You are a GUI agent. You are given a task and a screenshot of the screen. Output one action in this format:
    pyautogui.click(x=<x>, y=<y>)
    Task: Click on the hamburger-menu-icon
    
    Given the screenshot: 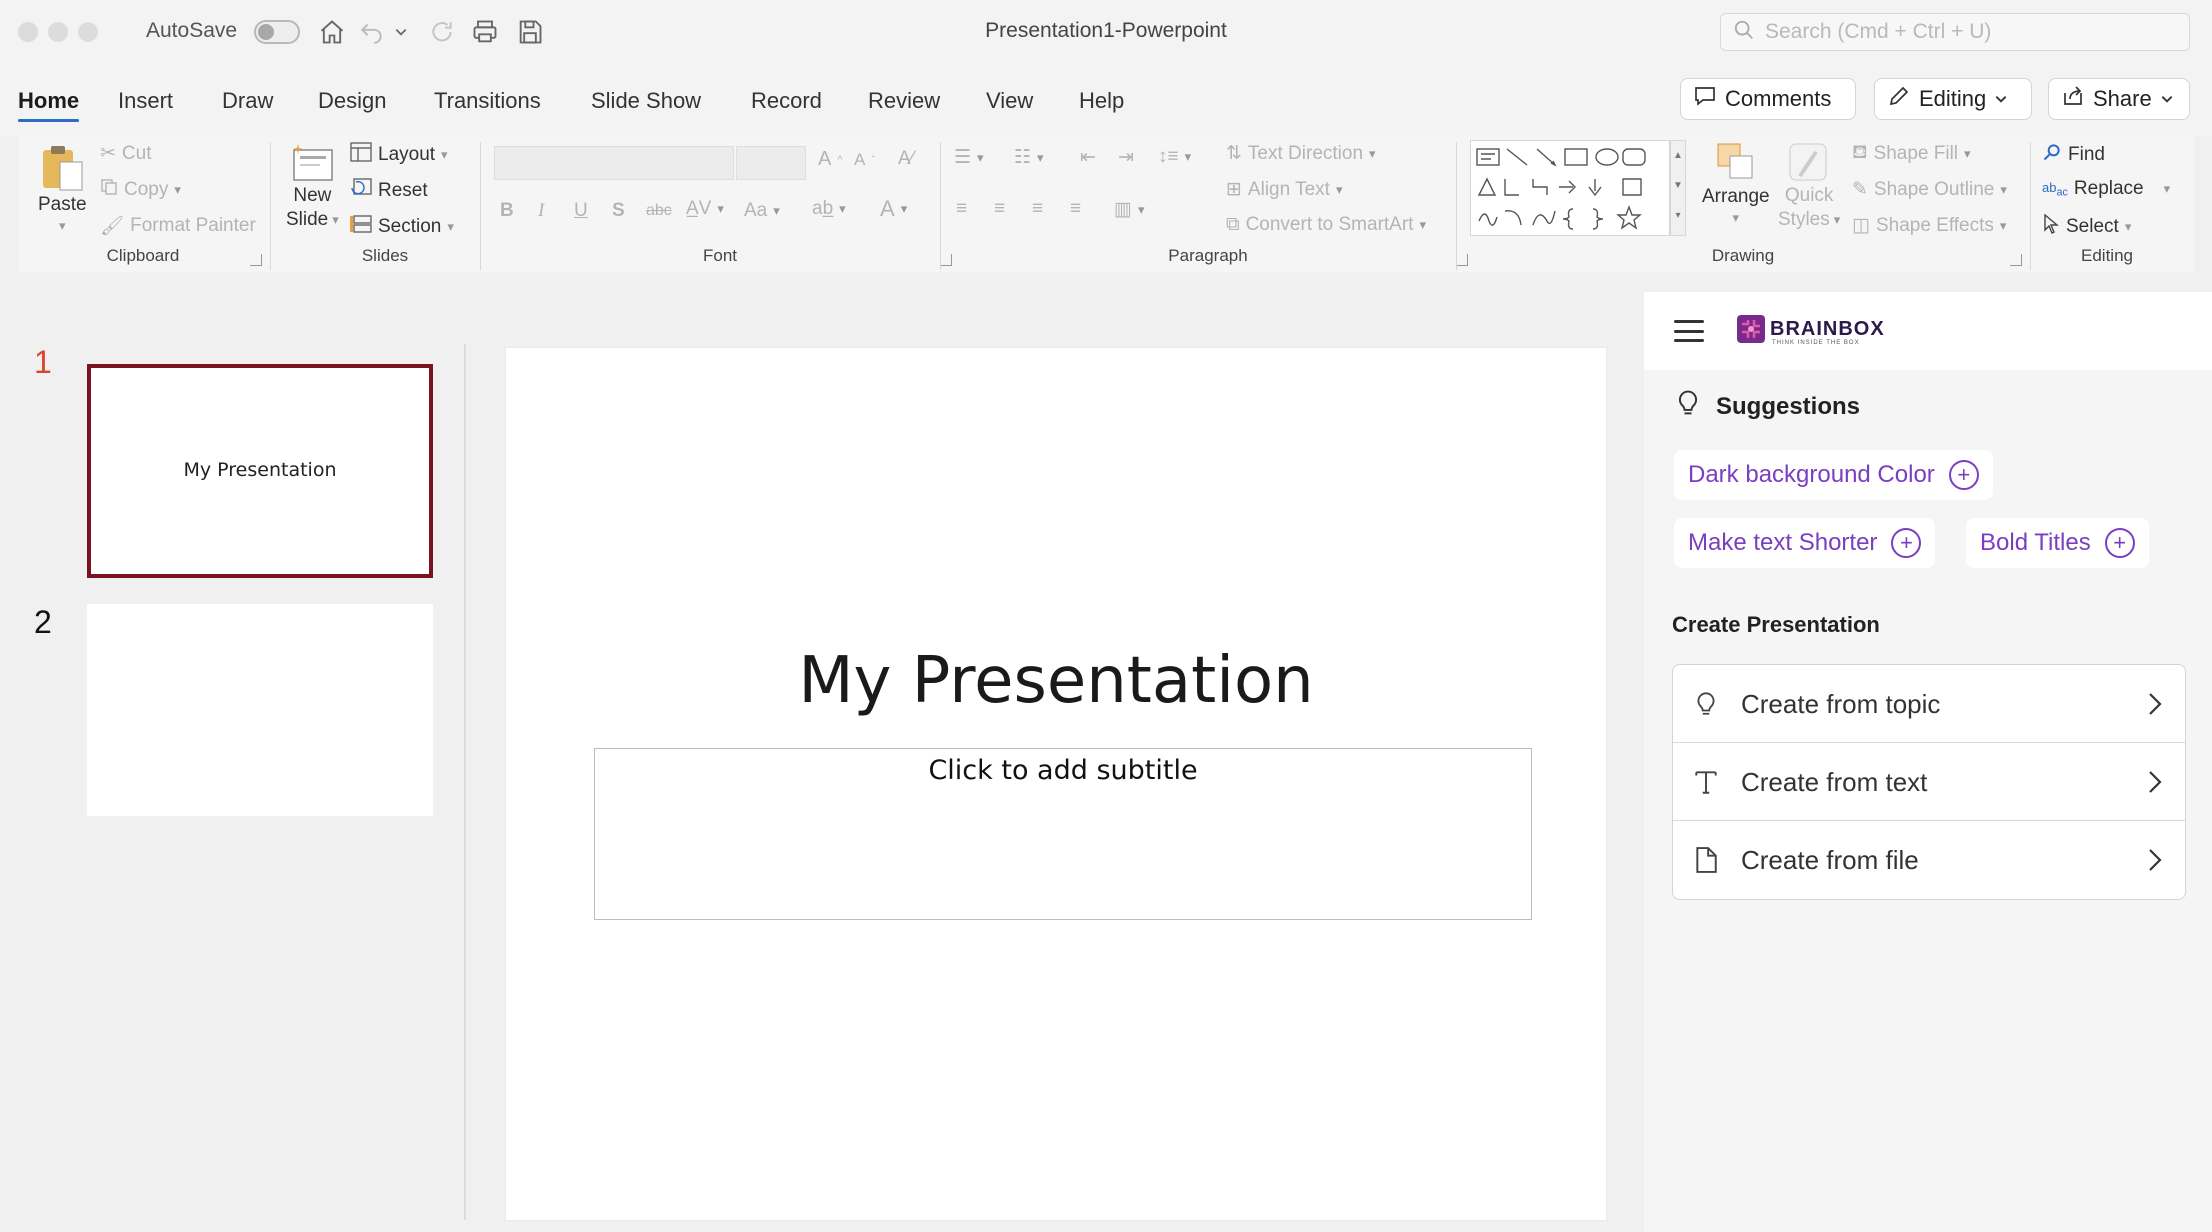 What is the action you would take?
    pyautogui.click(x=1689, y=331)
    